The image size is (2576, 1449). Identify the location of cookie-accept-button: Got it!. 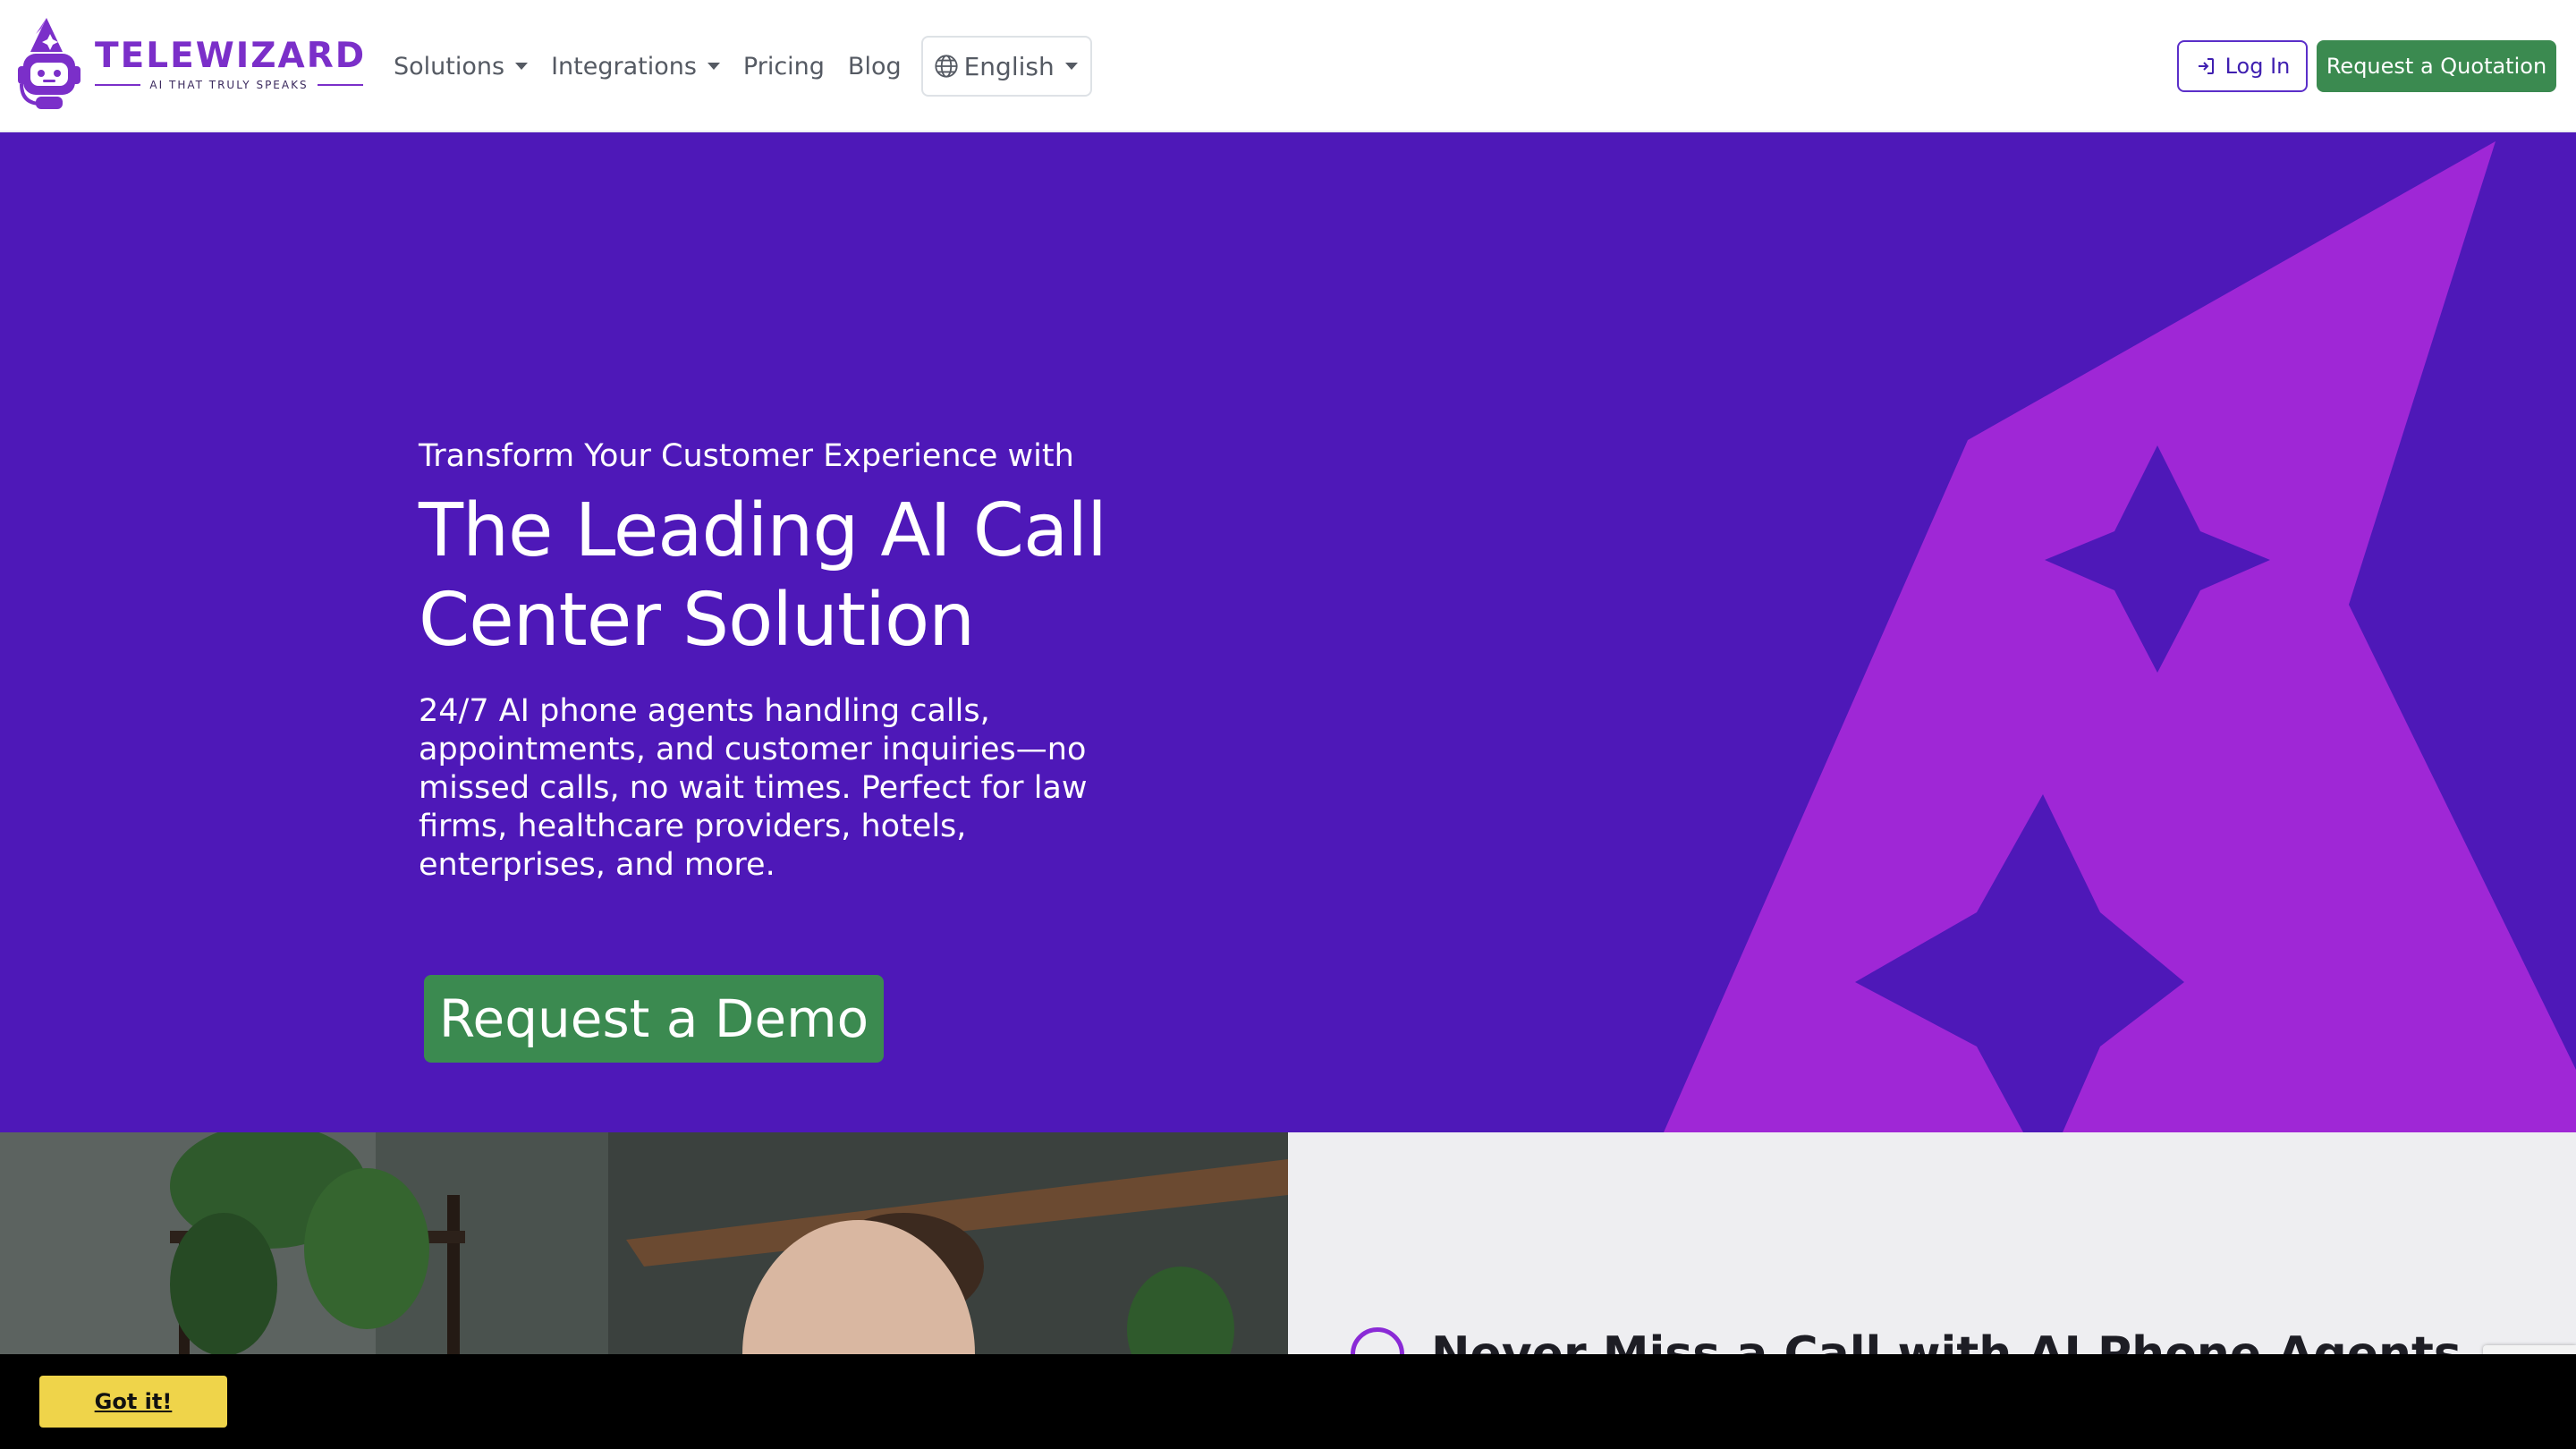
(133, 1402).